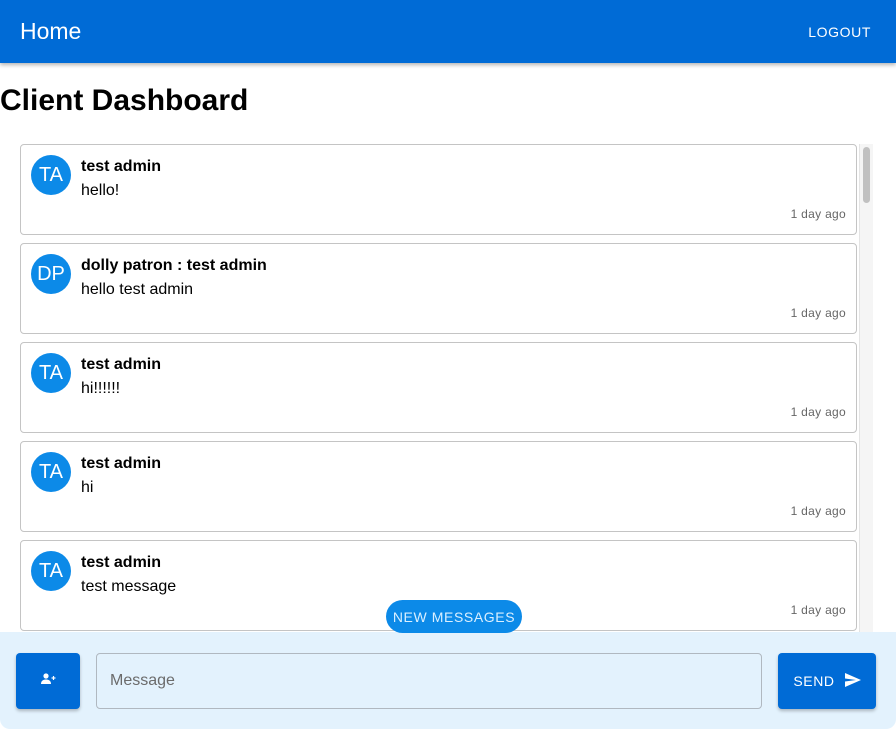 This screenshot has width=896, height=729. I want to click on logout-button: LOGOUT, so click(839, 32).